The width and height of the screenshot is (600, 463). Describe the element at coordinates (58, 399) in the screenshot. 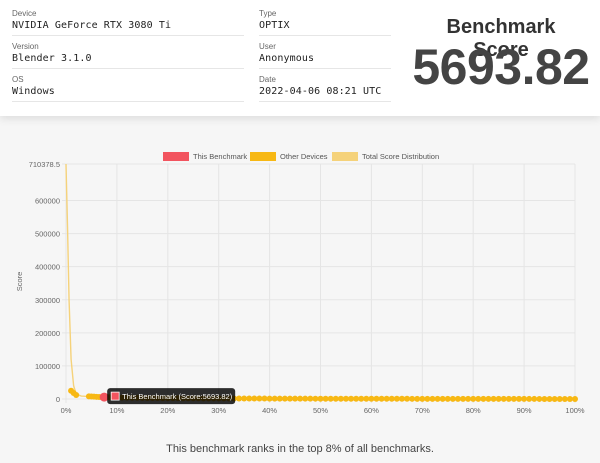

I see `y-tick-label: 0` at that location.